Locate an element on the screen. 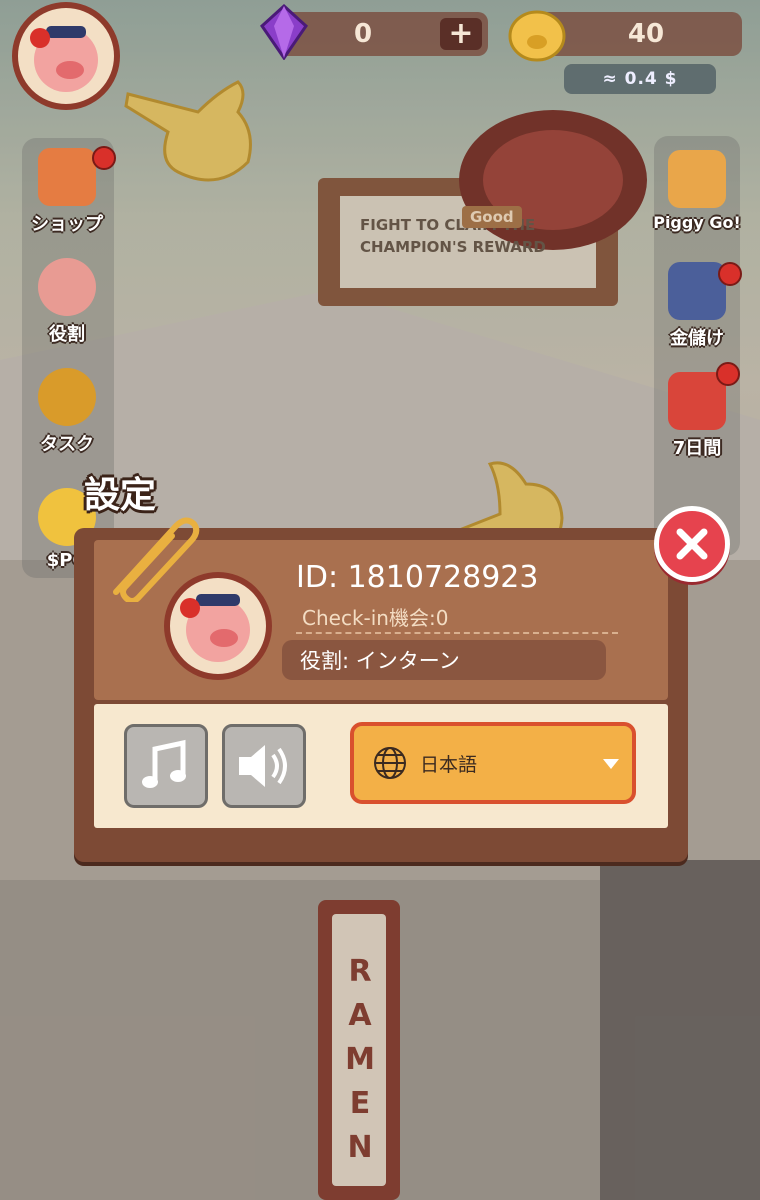  speaker-icon is located at coordinates (263, 766).